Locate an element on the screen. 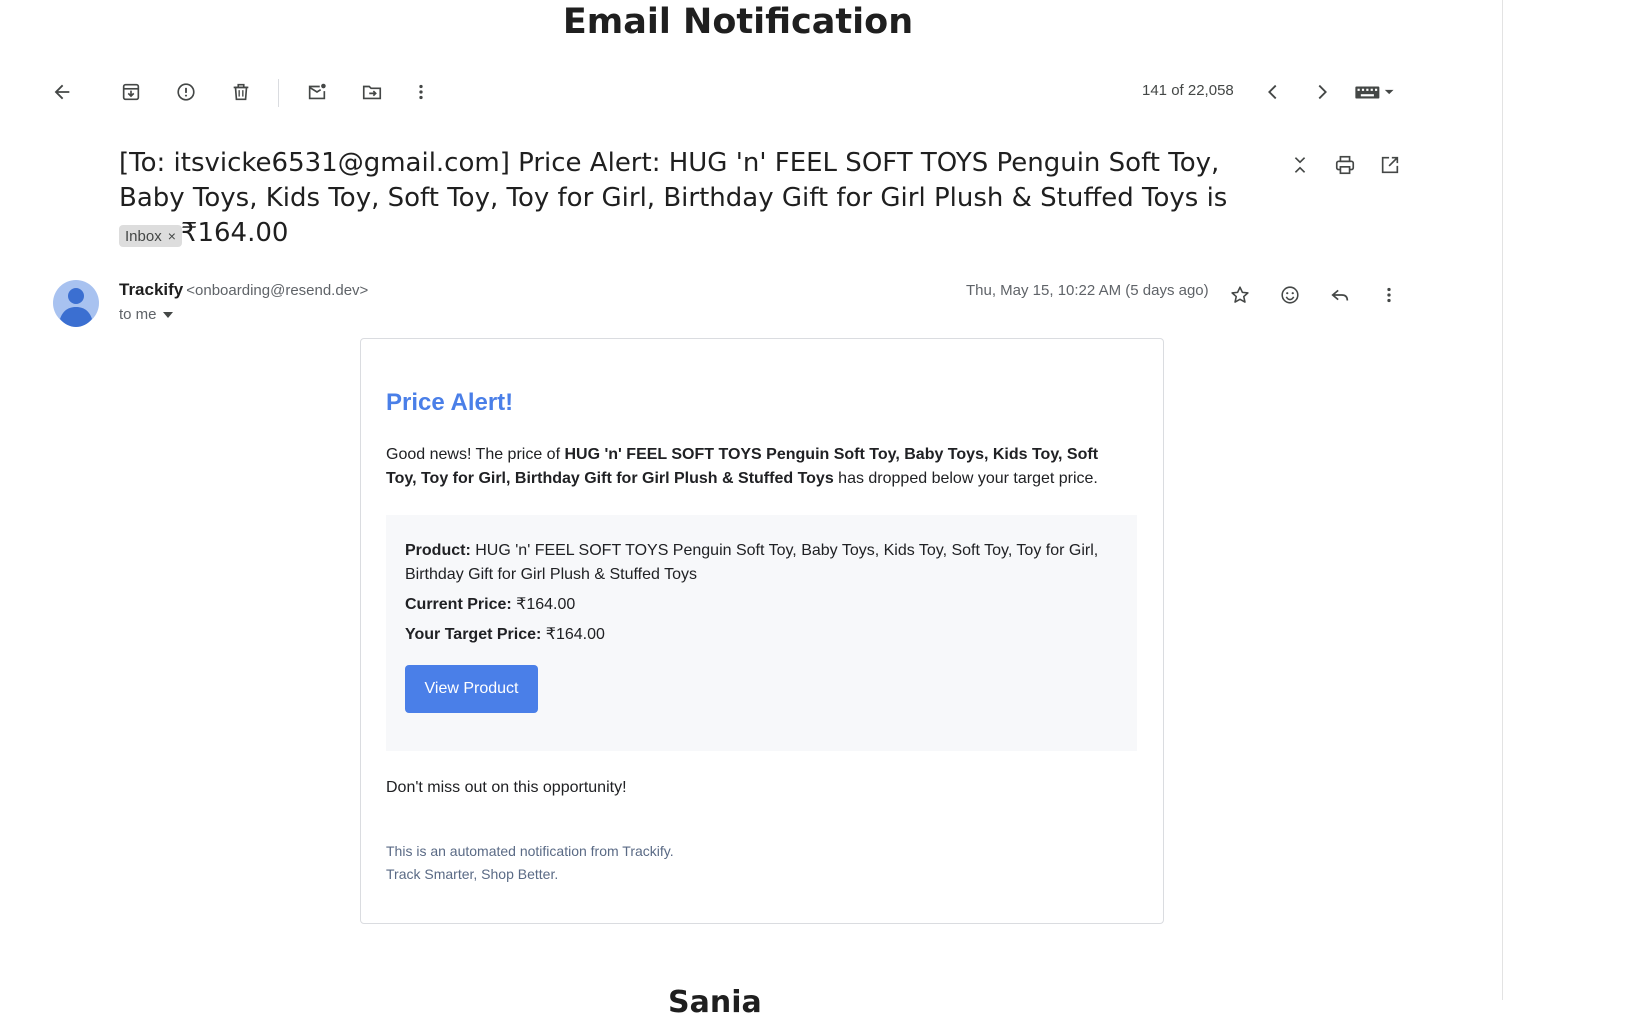  inbox-label-chip: Inbox × is located at coordinates (150, 236).